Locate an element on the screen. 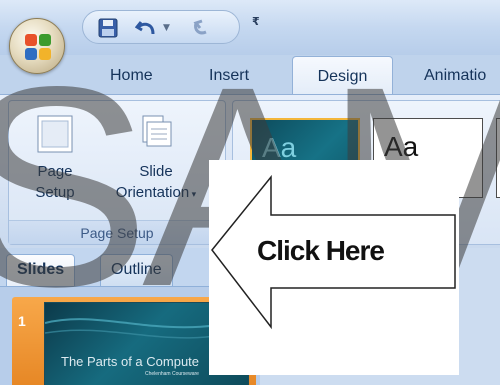 The width and height of the screenshot is (500, 385). tab-animations: Animatio is located at coordinates (455, 76).